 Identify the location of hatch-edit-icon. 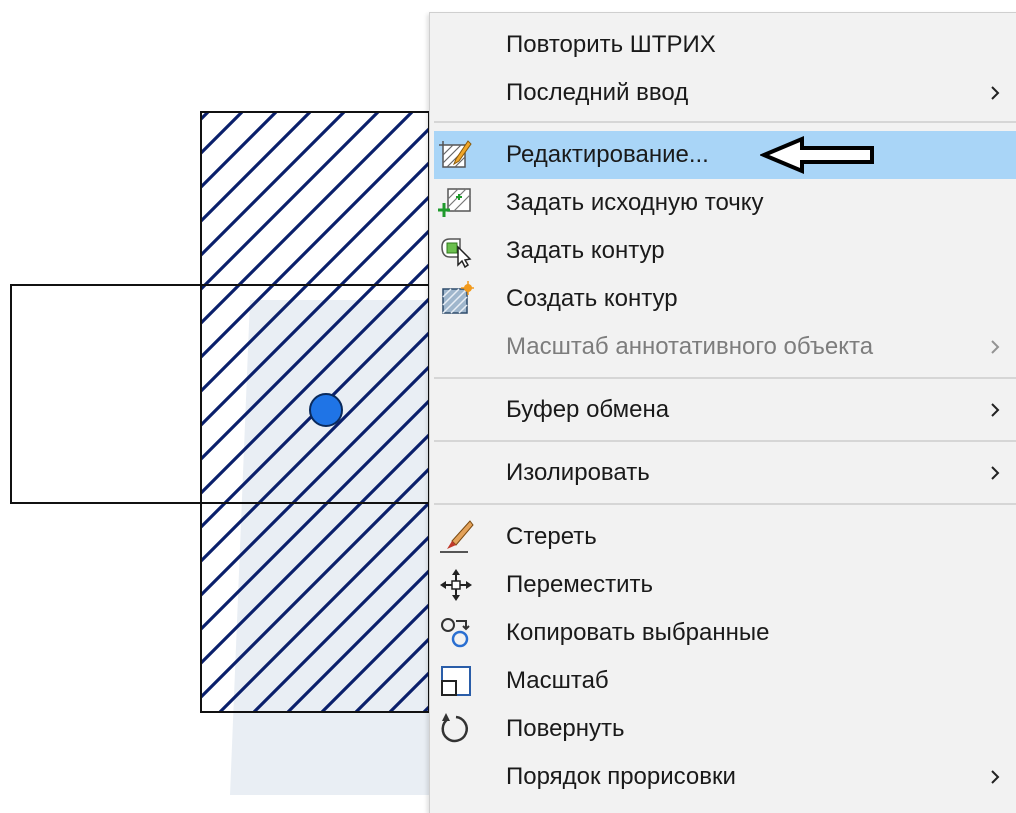
(455, 154).